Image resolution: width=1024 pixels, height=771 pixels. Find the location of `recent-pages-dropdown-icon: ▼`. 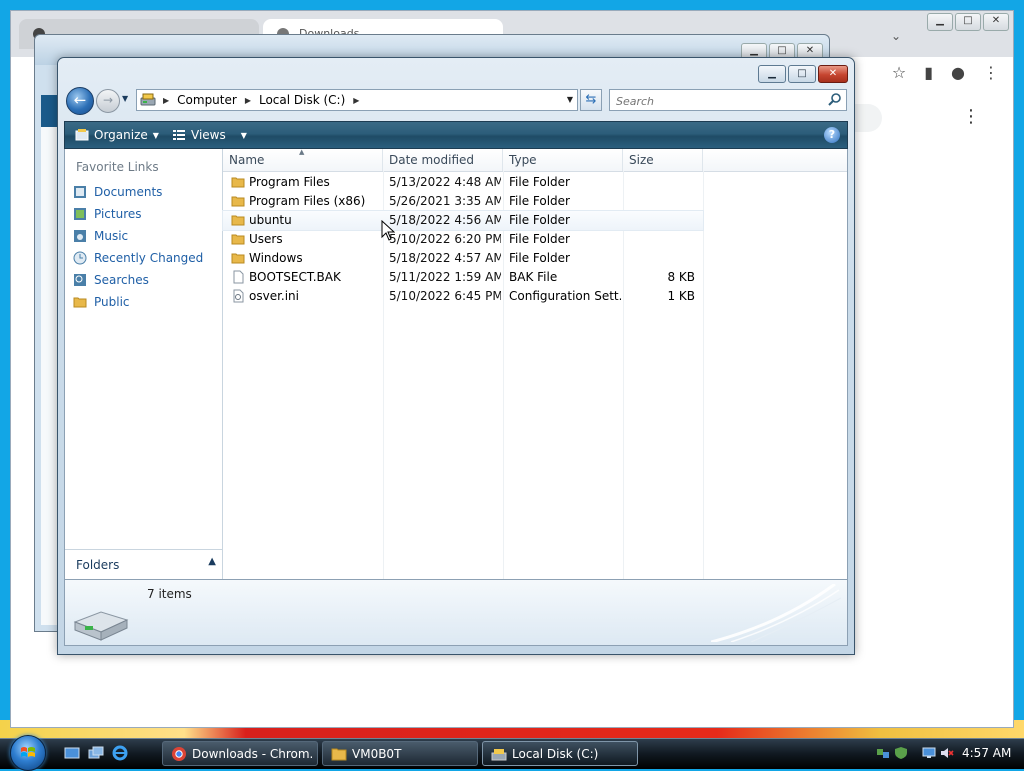

recent-pages-dropdown-icon: ▼ is located at coordinates (125, 98).